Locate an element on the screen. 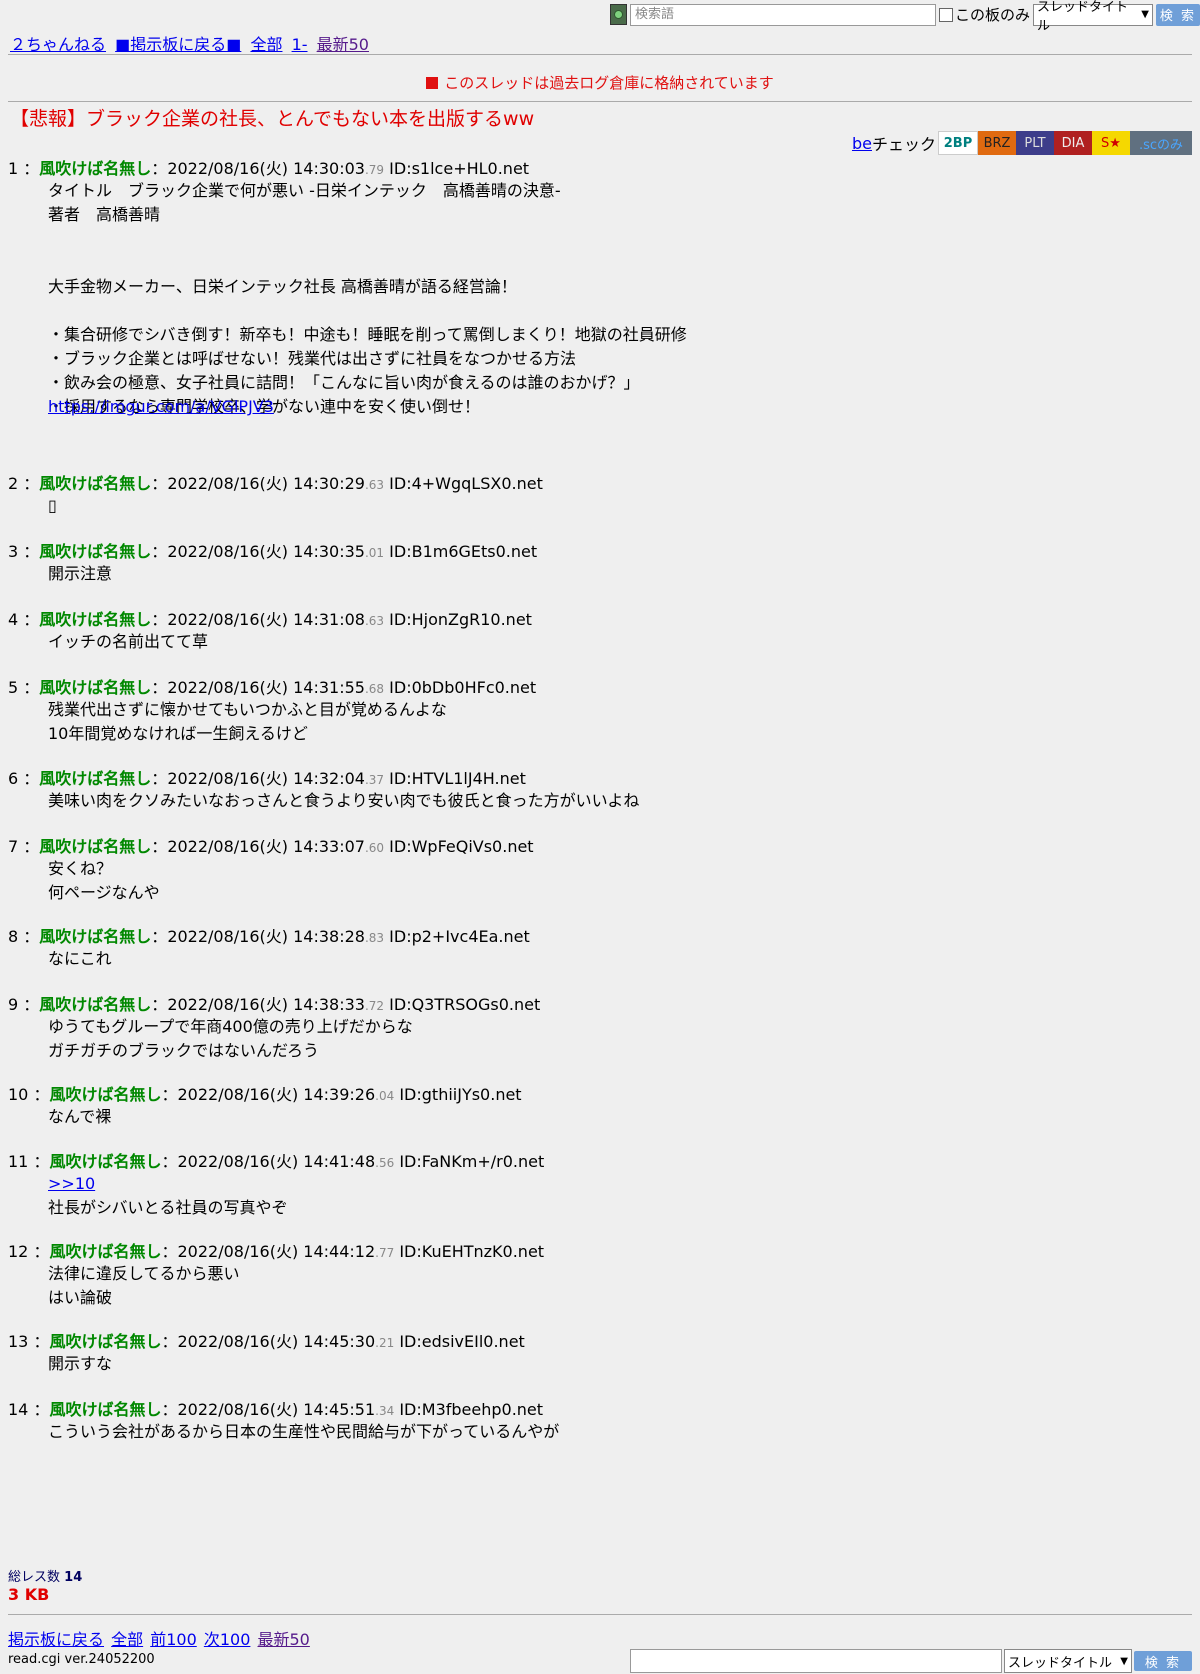 This screenshot has width=1200, height=1674. badge-sc-only: .scのみ is located at coordinates (1161, 143).